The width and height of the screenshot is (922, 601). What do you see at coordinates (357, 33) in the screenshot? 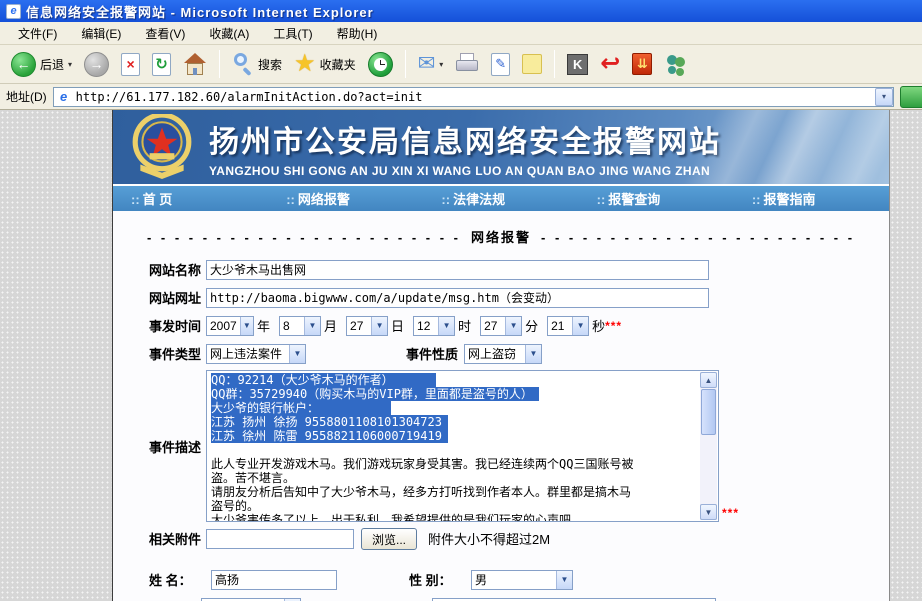
I see `menu-help: 帮助(H)` at bounding box center [357, 33].